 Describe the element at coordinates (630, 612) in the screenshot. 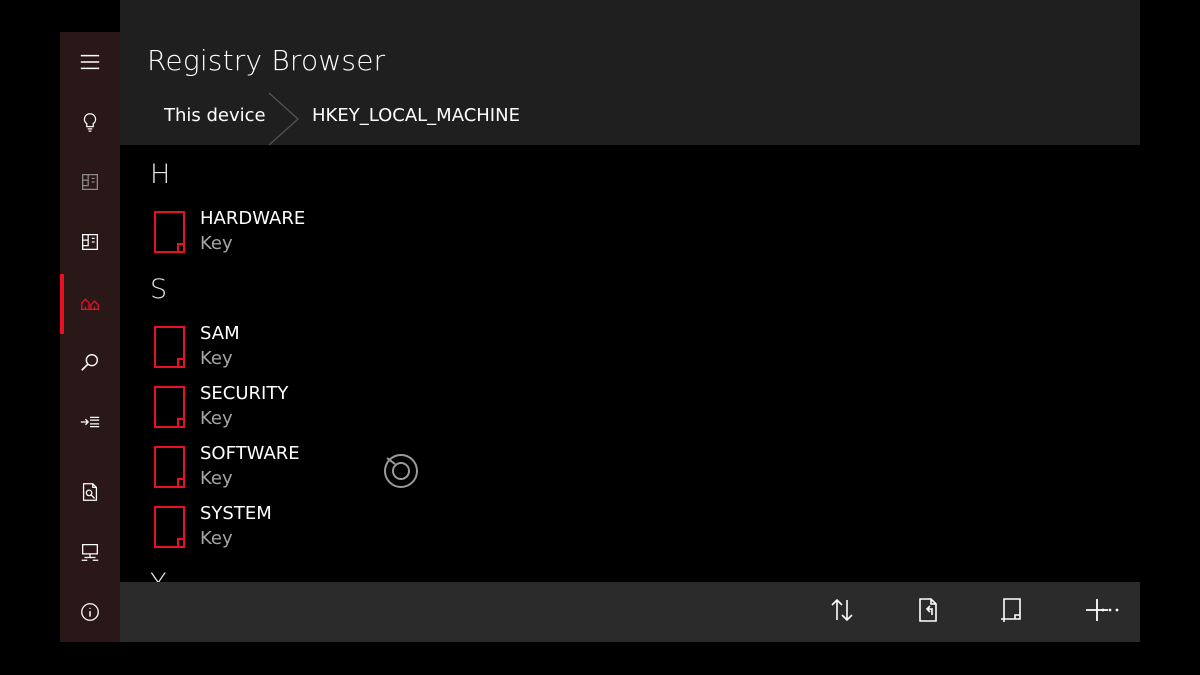

I see `command-bar` at that location.